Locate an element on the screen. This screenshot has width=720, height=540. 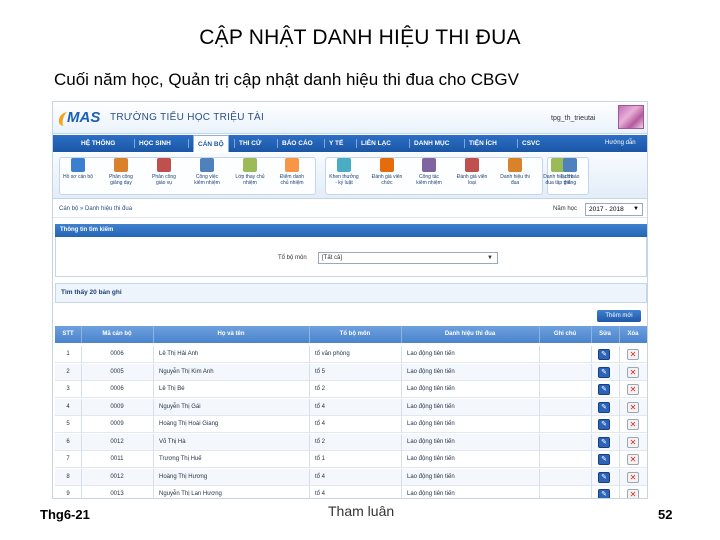
add-button: Thêm mới is located at coordinates (619, 316).